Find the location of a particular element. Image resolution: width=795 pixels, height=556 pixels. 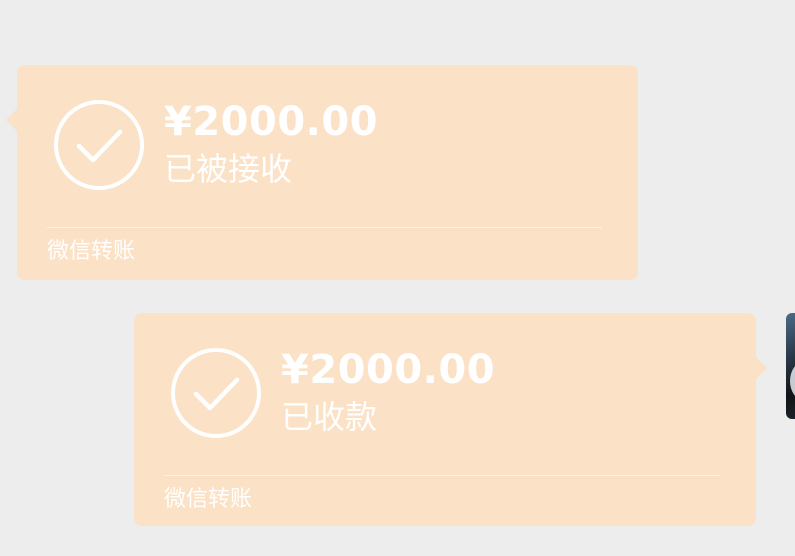

transfer-status: 已被接收 is located at coordinates (228, 169).